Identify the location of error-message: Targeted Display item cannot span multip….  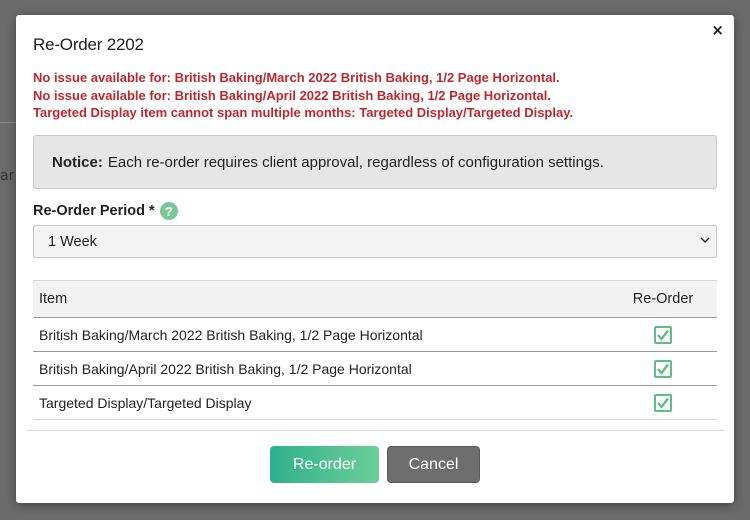
(303, 112).